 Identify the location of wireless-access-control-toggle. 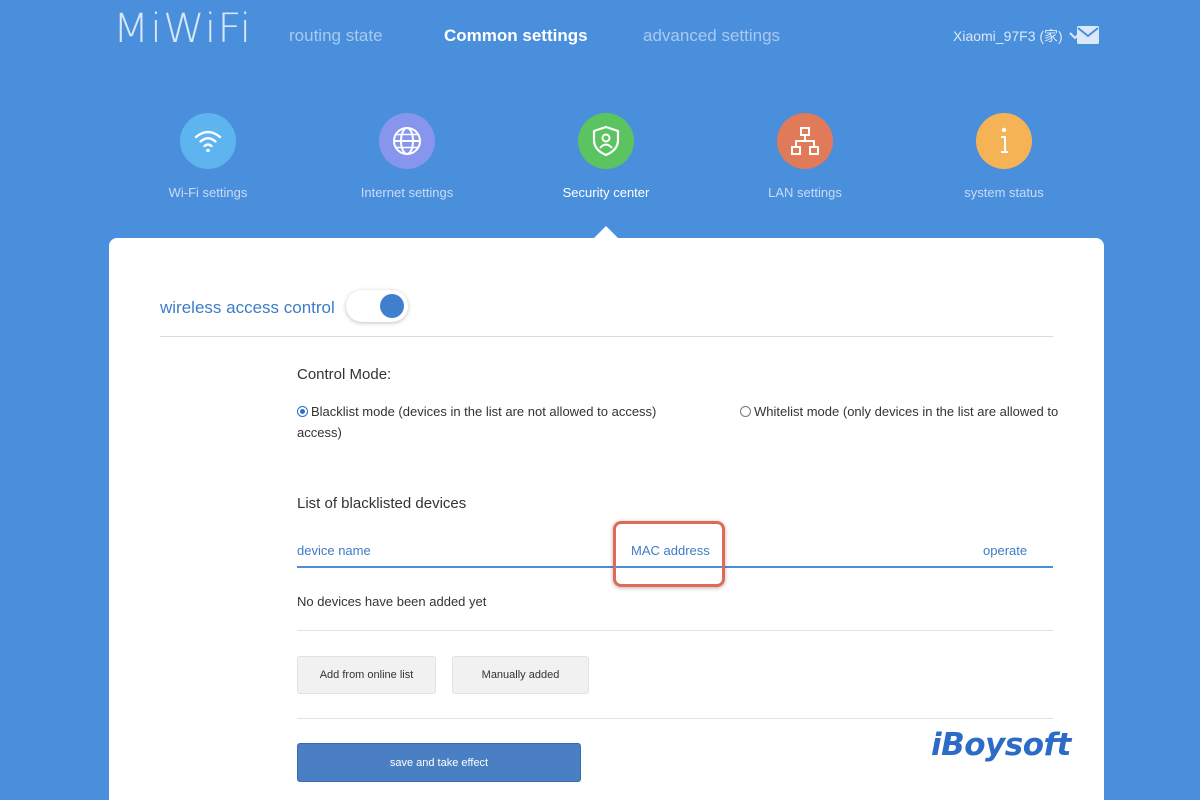
(377, 306).